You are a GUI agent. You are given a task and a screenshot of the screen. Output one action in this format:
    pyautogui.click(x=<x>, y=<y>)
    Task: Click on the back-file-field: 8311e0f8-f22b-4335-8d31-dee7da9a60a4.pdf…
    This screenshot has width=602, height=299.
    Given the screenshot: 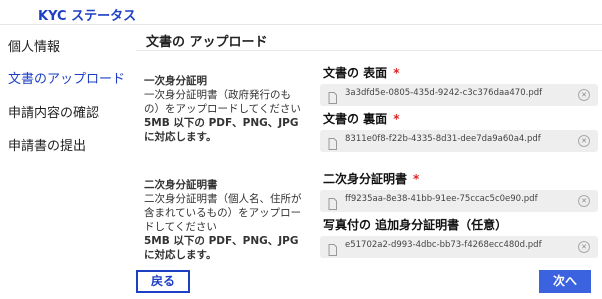 What is the action you would take?
    pyautogui.click(x=459, y=141)
    